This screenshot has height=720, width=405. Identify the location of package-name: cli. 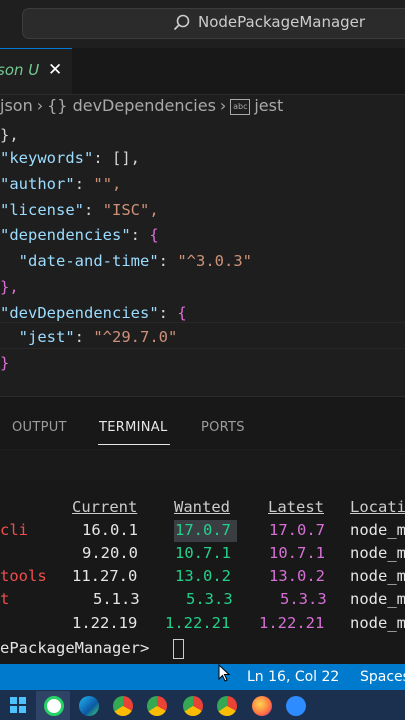
(14, 530).